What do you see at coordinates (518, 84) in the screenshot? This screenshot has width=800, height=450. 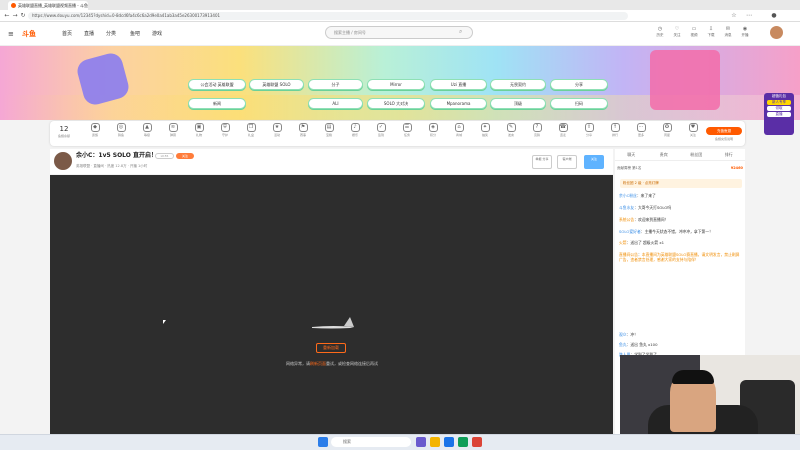 I see `banner-button-6: 无畏契约` at bounding box center [518, 84].